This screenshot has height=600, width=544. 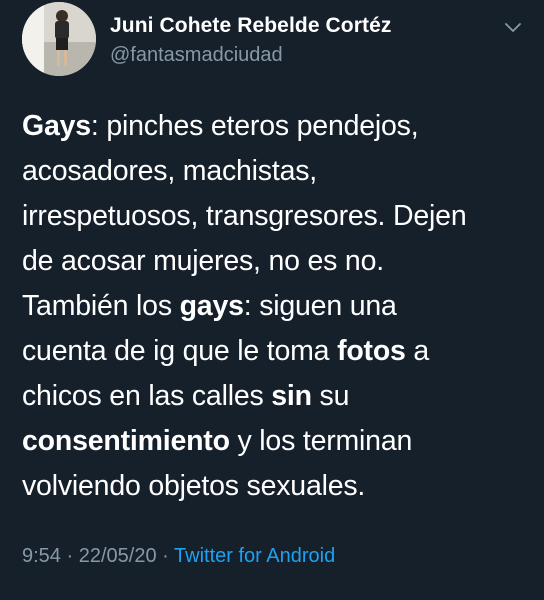 I want to click on text-segment: a, so click(x=417, y=351).